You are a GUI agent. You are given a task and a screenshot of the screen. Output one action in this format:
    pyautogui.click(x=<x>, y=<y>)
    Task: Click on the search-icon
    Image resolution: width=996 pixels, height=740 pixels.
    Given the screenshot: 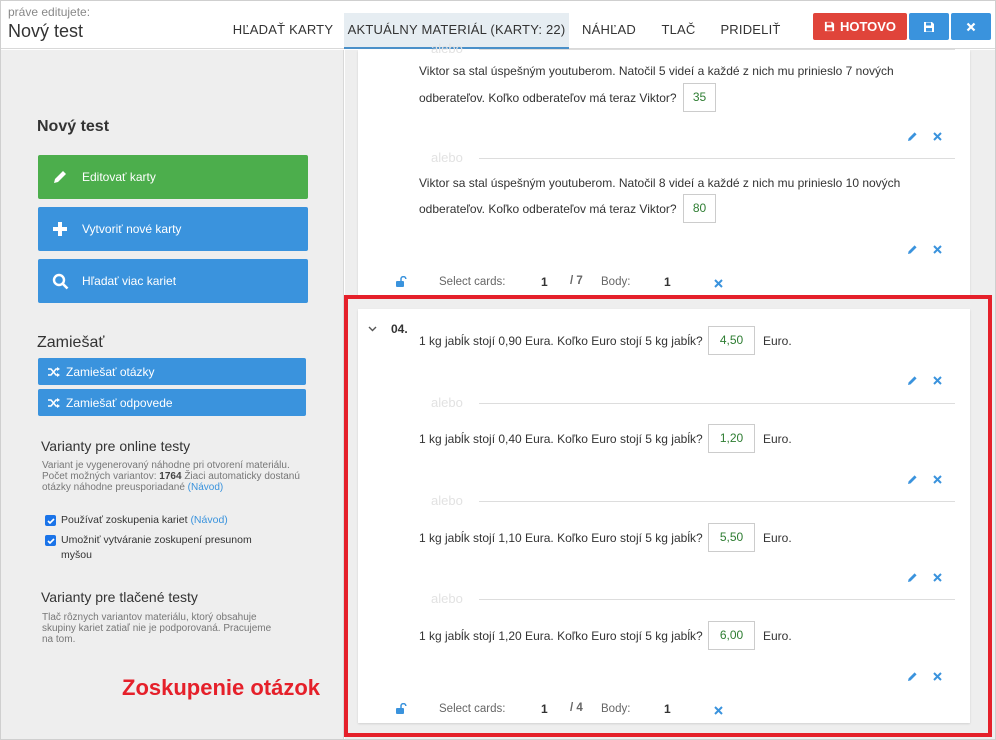 What is the action you would take?
    pyautogui.click(x=60, y=281)
    